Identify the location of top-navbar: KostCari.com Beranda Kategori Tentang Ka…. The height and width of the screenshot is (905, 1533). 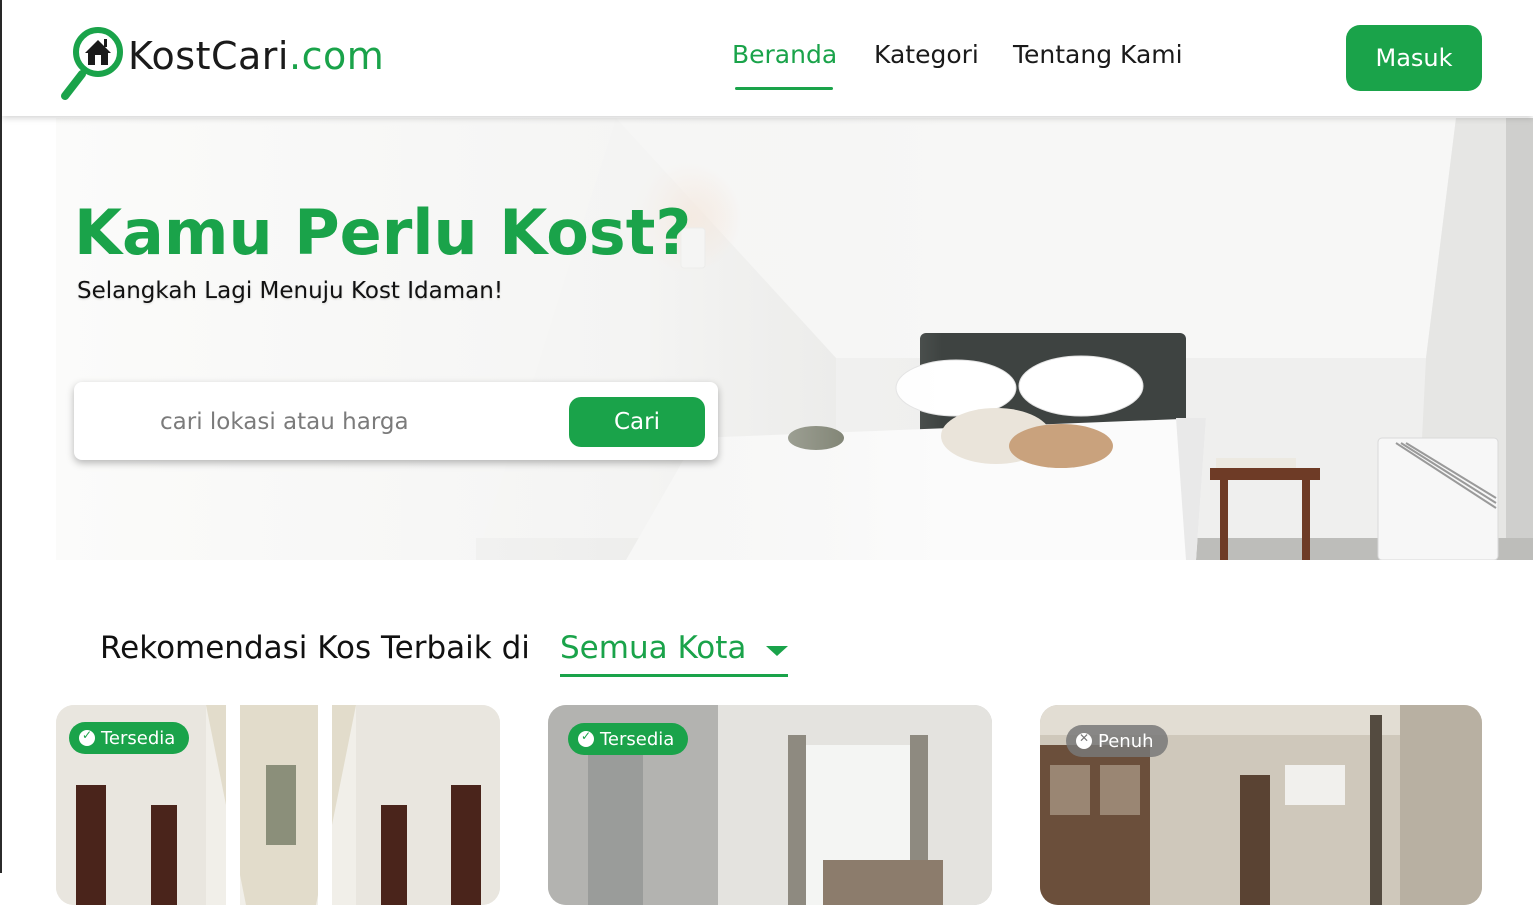
(767, 58).